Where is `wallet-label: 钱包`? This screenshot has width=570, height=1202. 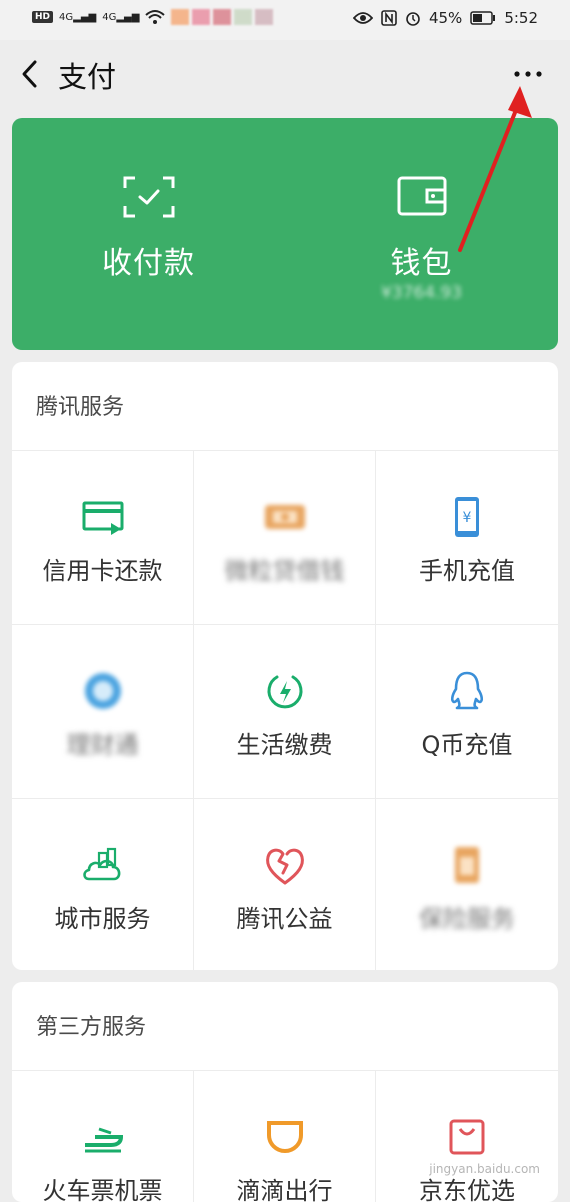 wallet-label: 钱包 is located at coordinates (421, 263).